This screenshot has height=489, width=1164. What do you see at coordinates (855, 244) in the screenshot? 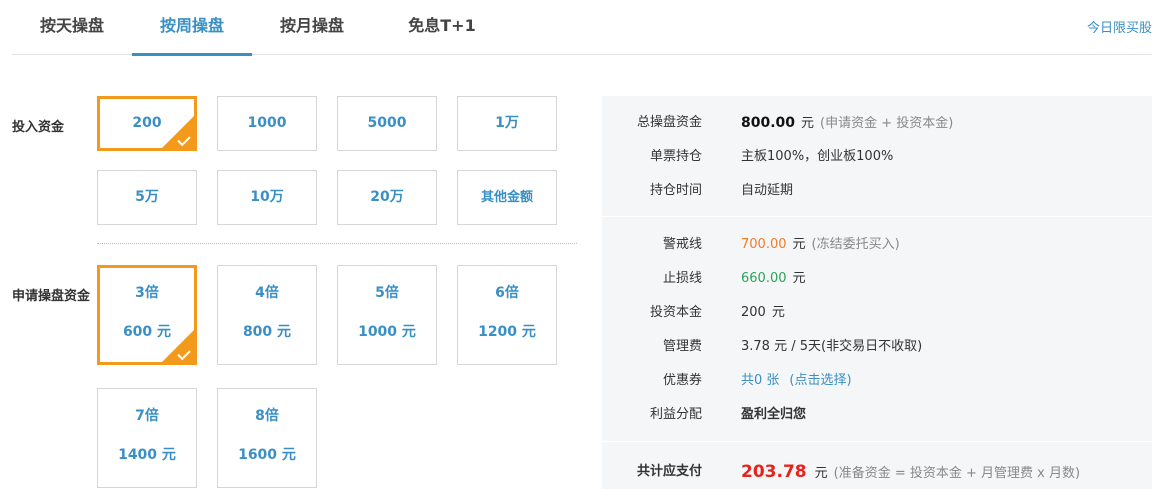
I see `warning-line-note: (冻结委托买入)` at bounding box center [855, 244].